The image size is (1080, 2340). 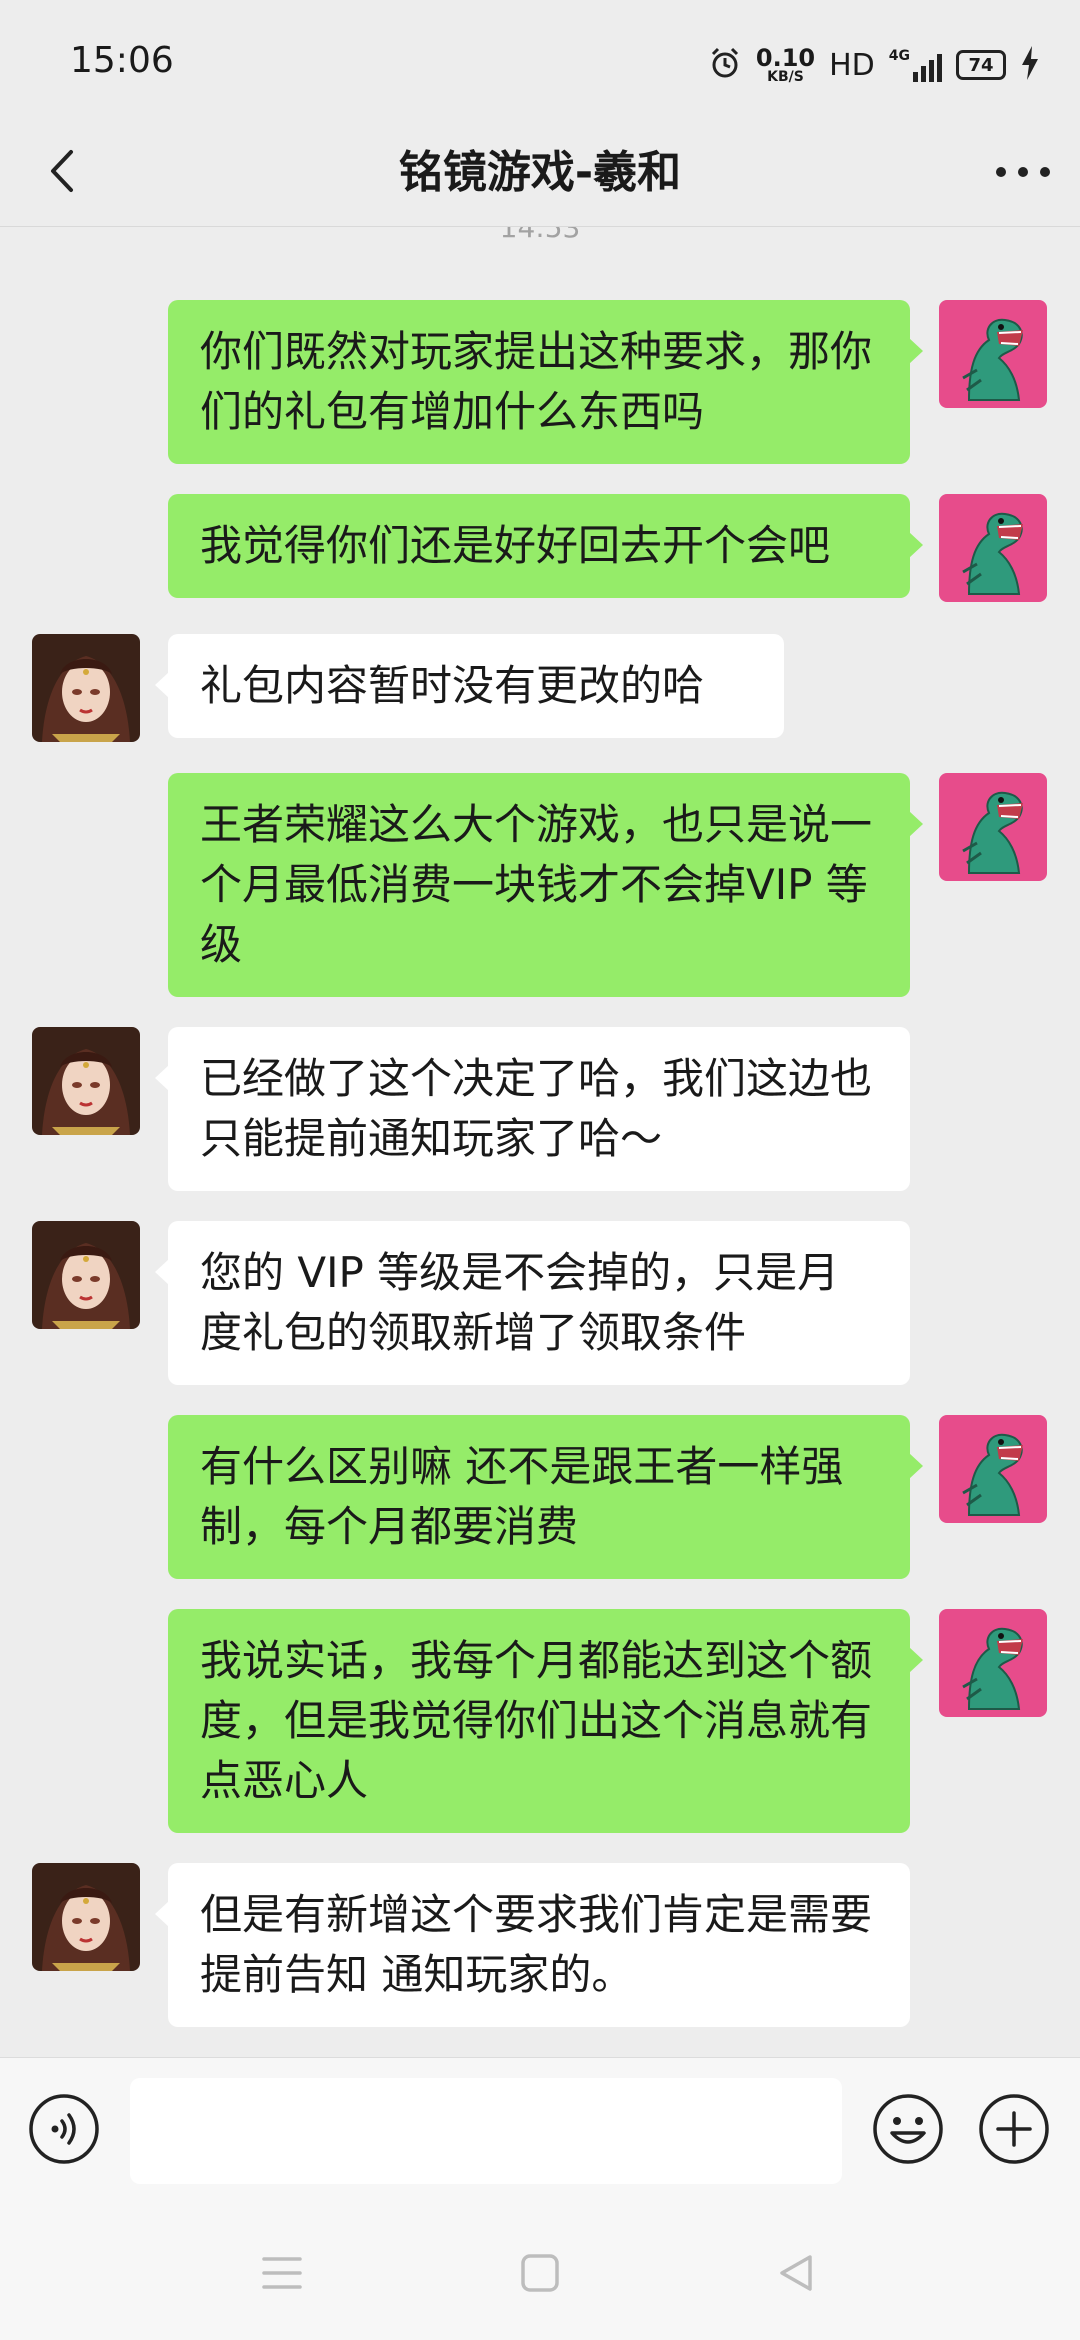 I want to click on net-speed: 0.10 KB/S, so click(x=785, y=65).